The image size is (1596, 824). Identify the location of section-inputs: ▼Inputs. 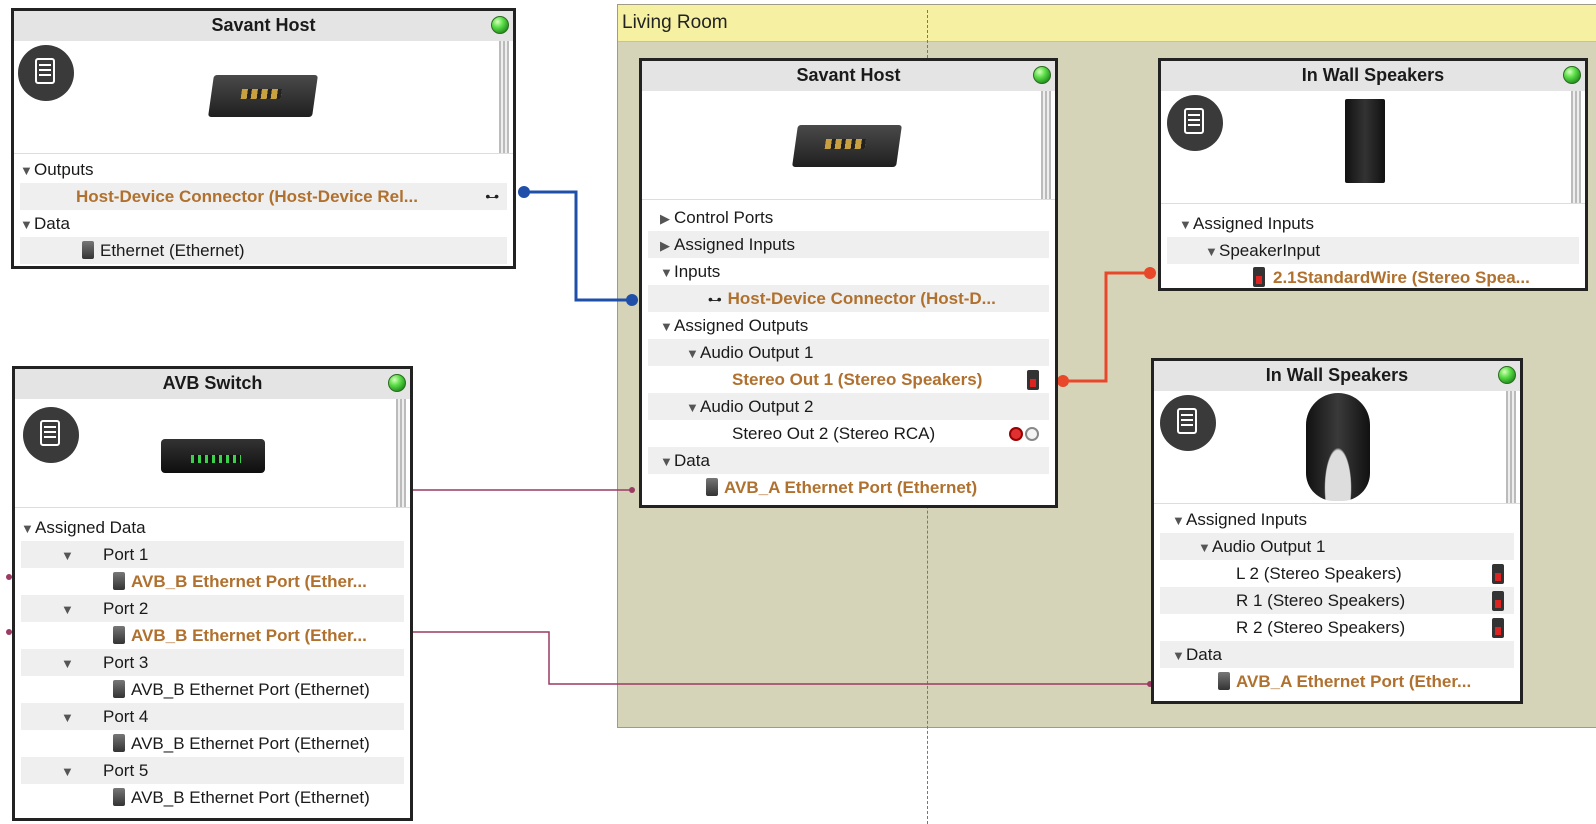
(848, 271).